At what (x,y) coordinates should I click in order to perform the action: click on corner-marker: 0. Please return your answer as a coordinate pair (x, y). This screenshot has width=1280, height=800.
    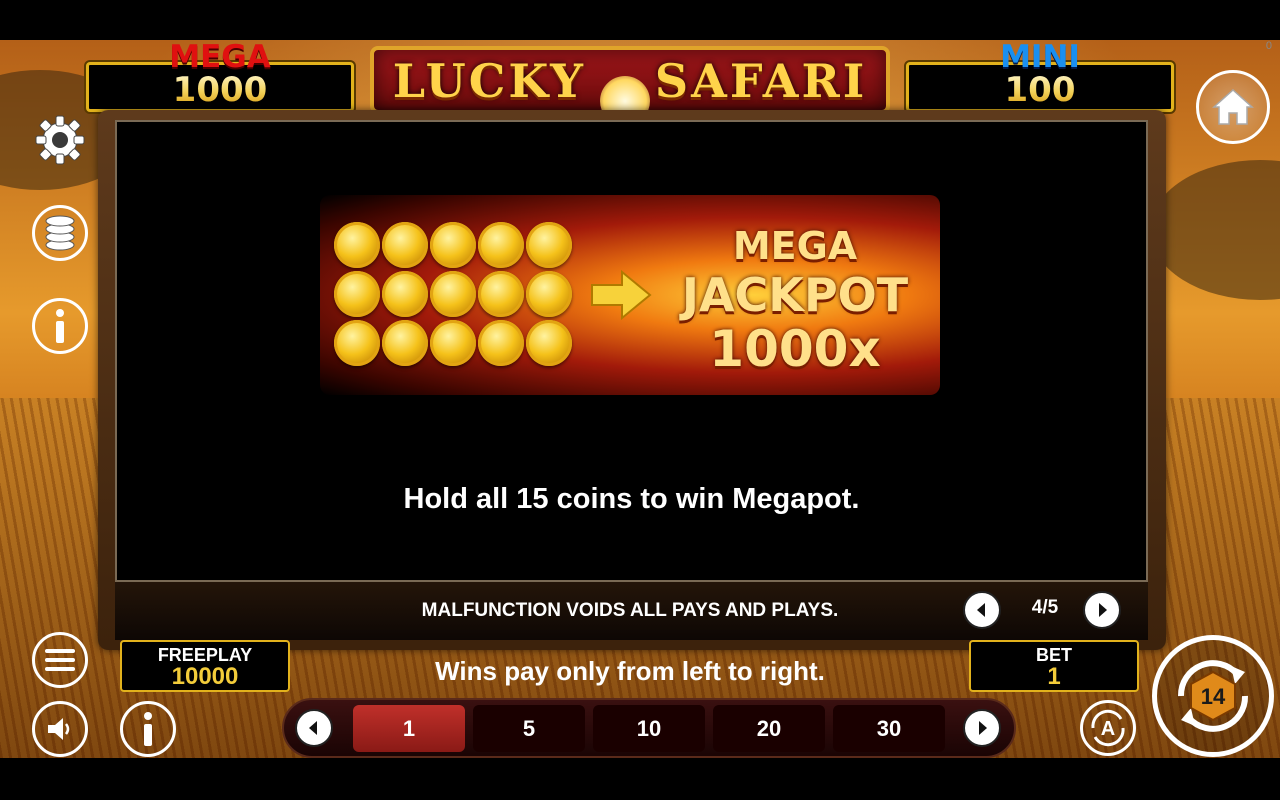
    Looking at the image, I should click on (1268, 46).